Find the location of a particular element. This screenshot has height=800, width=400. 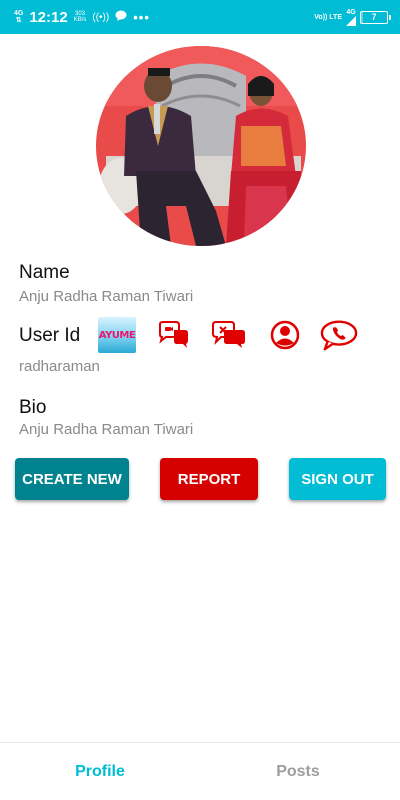

network-indicator: 4G ⇅ is located at coordinates (18, 17).